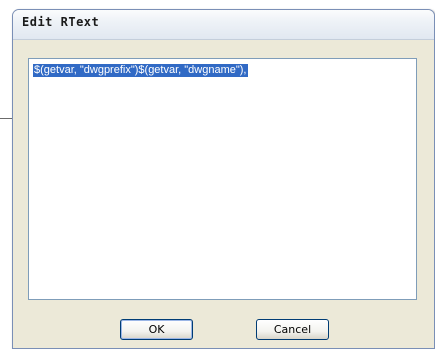 Image resolution: width=435 pixels, height=349 pixels. What do you see at coordinates (223, 25) in the screenshot?
I see `title-bar: Edit RText` at bounding box center [223, 25].